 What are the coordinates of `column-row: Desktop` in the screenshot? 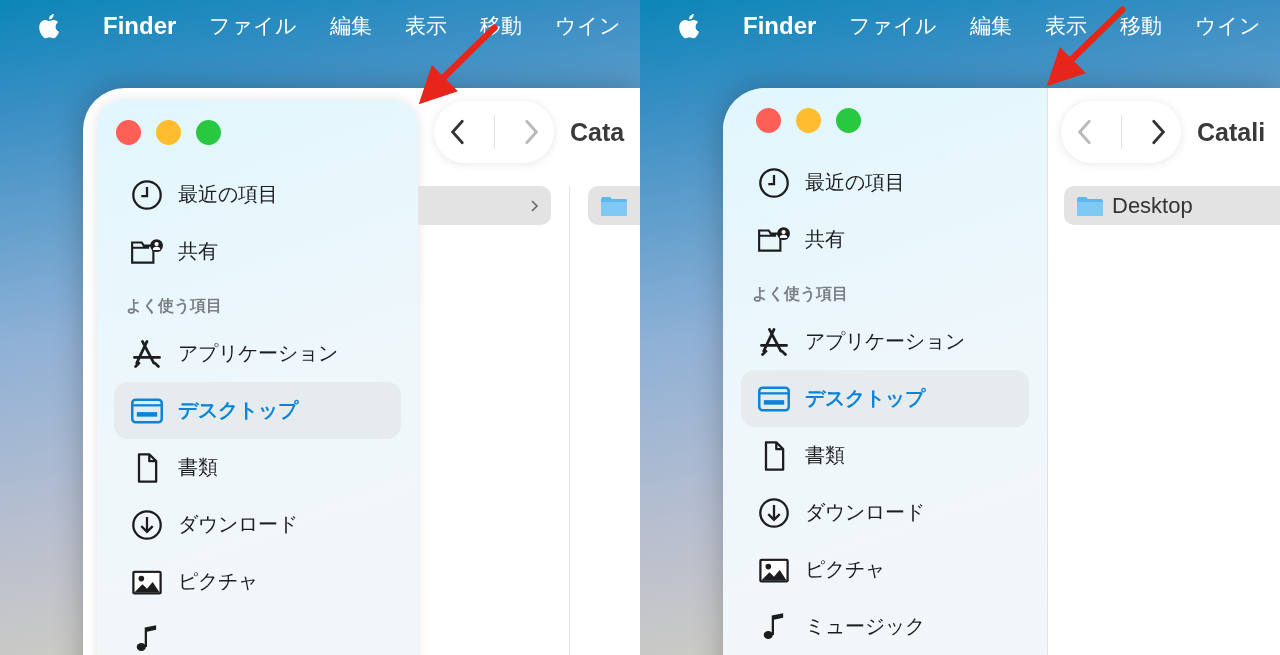 It's located at (1172, 205).